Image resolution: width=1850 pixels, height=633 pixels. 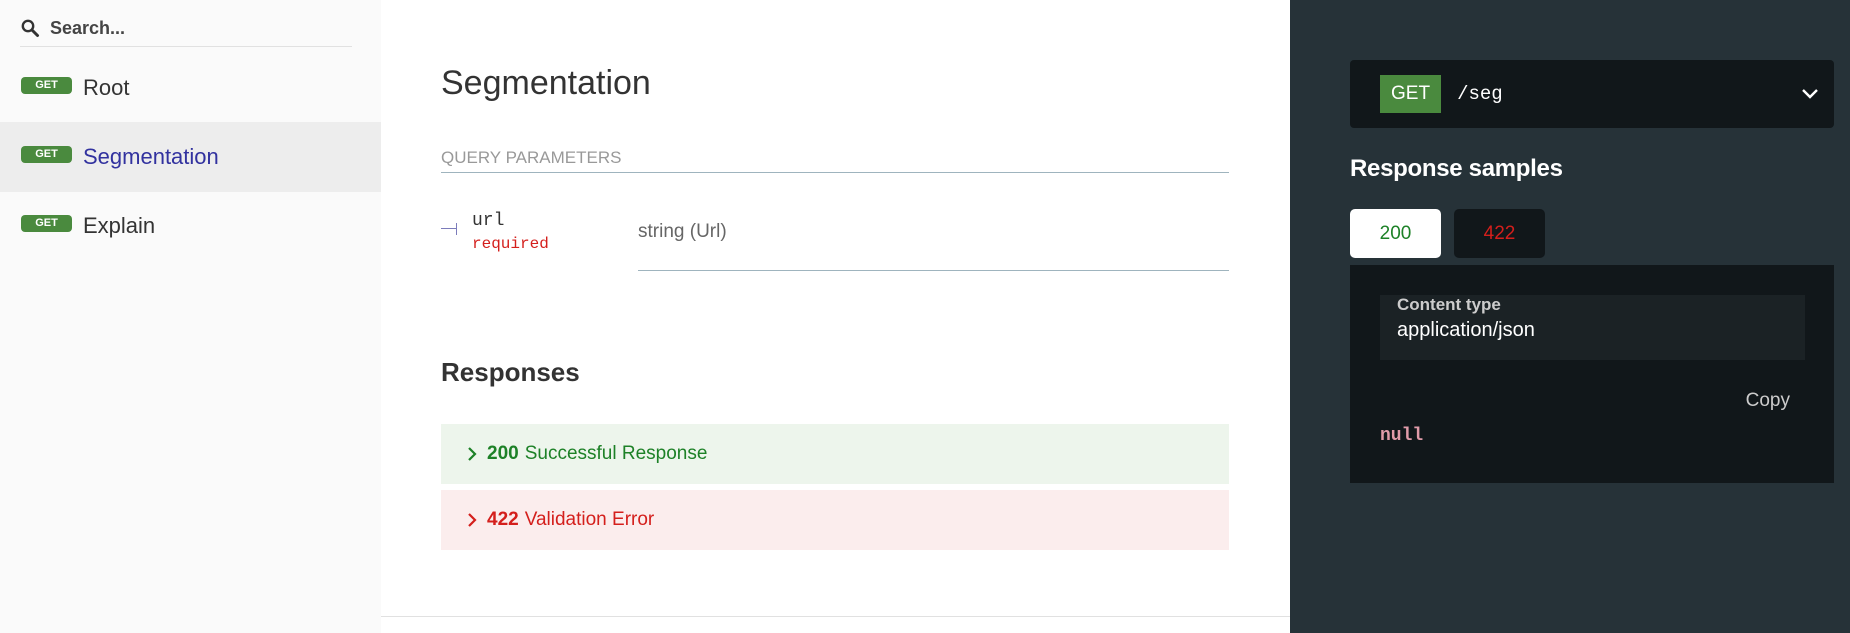 What do you see at coordinates (30, 28) in the screenshot?
I see `search-icon` at bounding box center [30, 28].